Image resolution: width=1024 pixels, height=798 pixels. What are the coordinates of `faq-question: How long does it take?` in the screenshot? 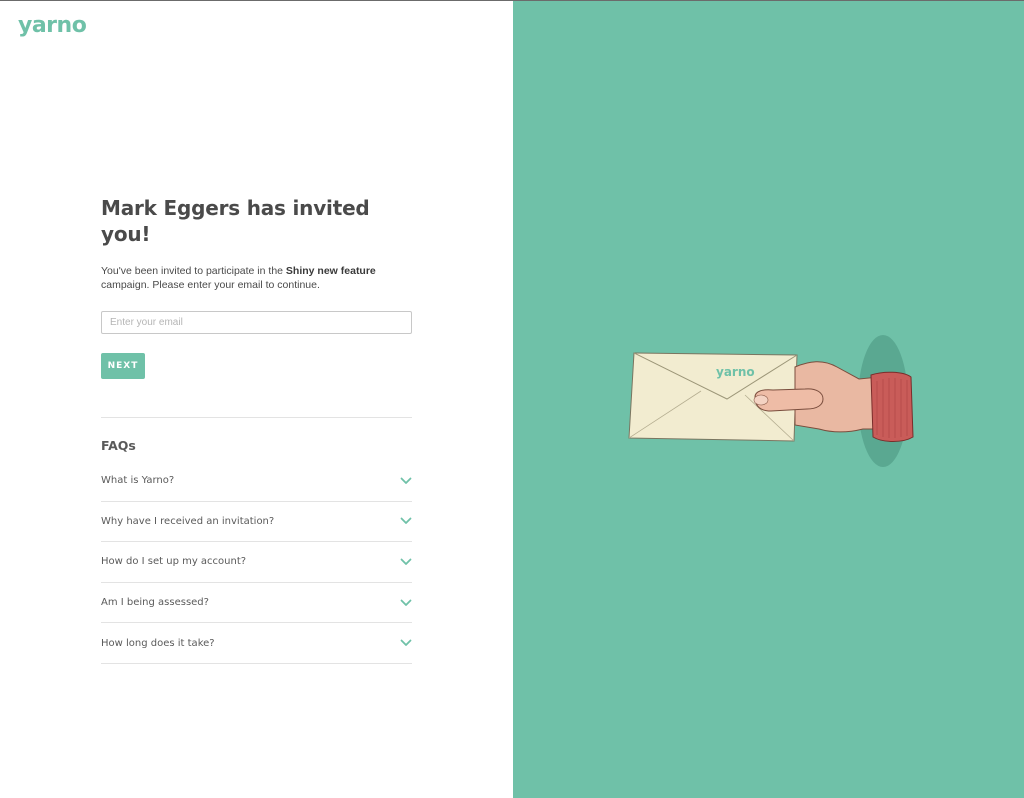 It's located at (158, 643).